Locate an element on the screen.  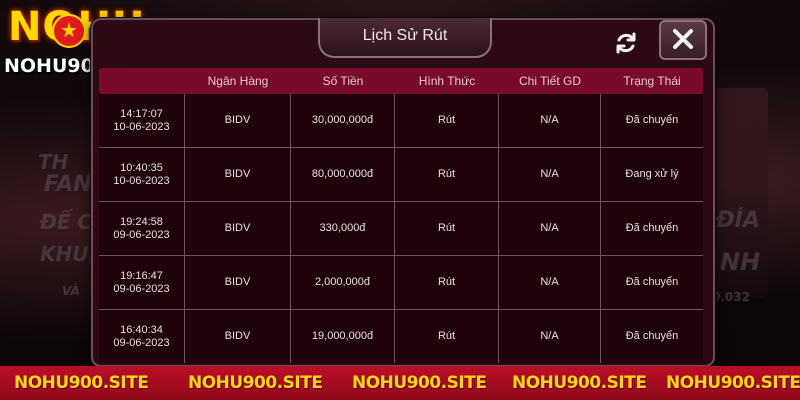
refresh-icon is located at coordinates (626, 43).